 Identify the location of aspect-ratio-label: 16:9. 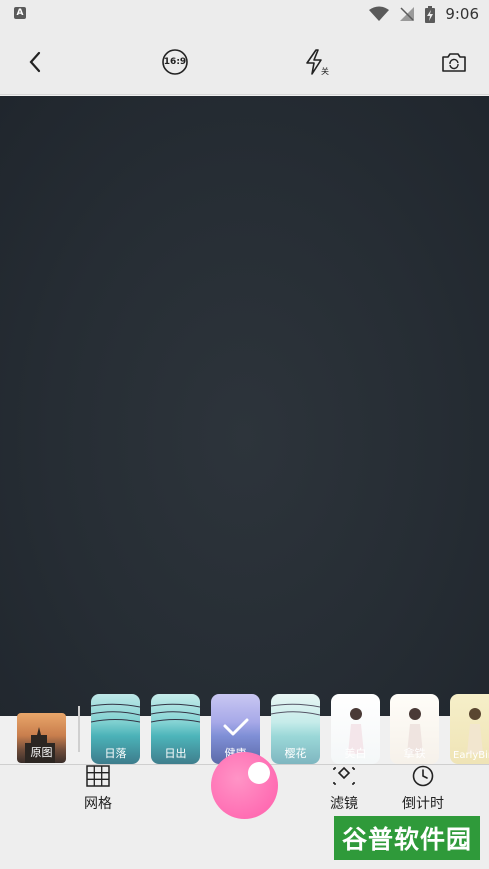
(175, 62).